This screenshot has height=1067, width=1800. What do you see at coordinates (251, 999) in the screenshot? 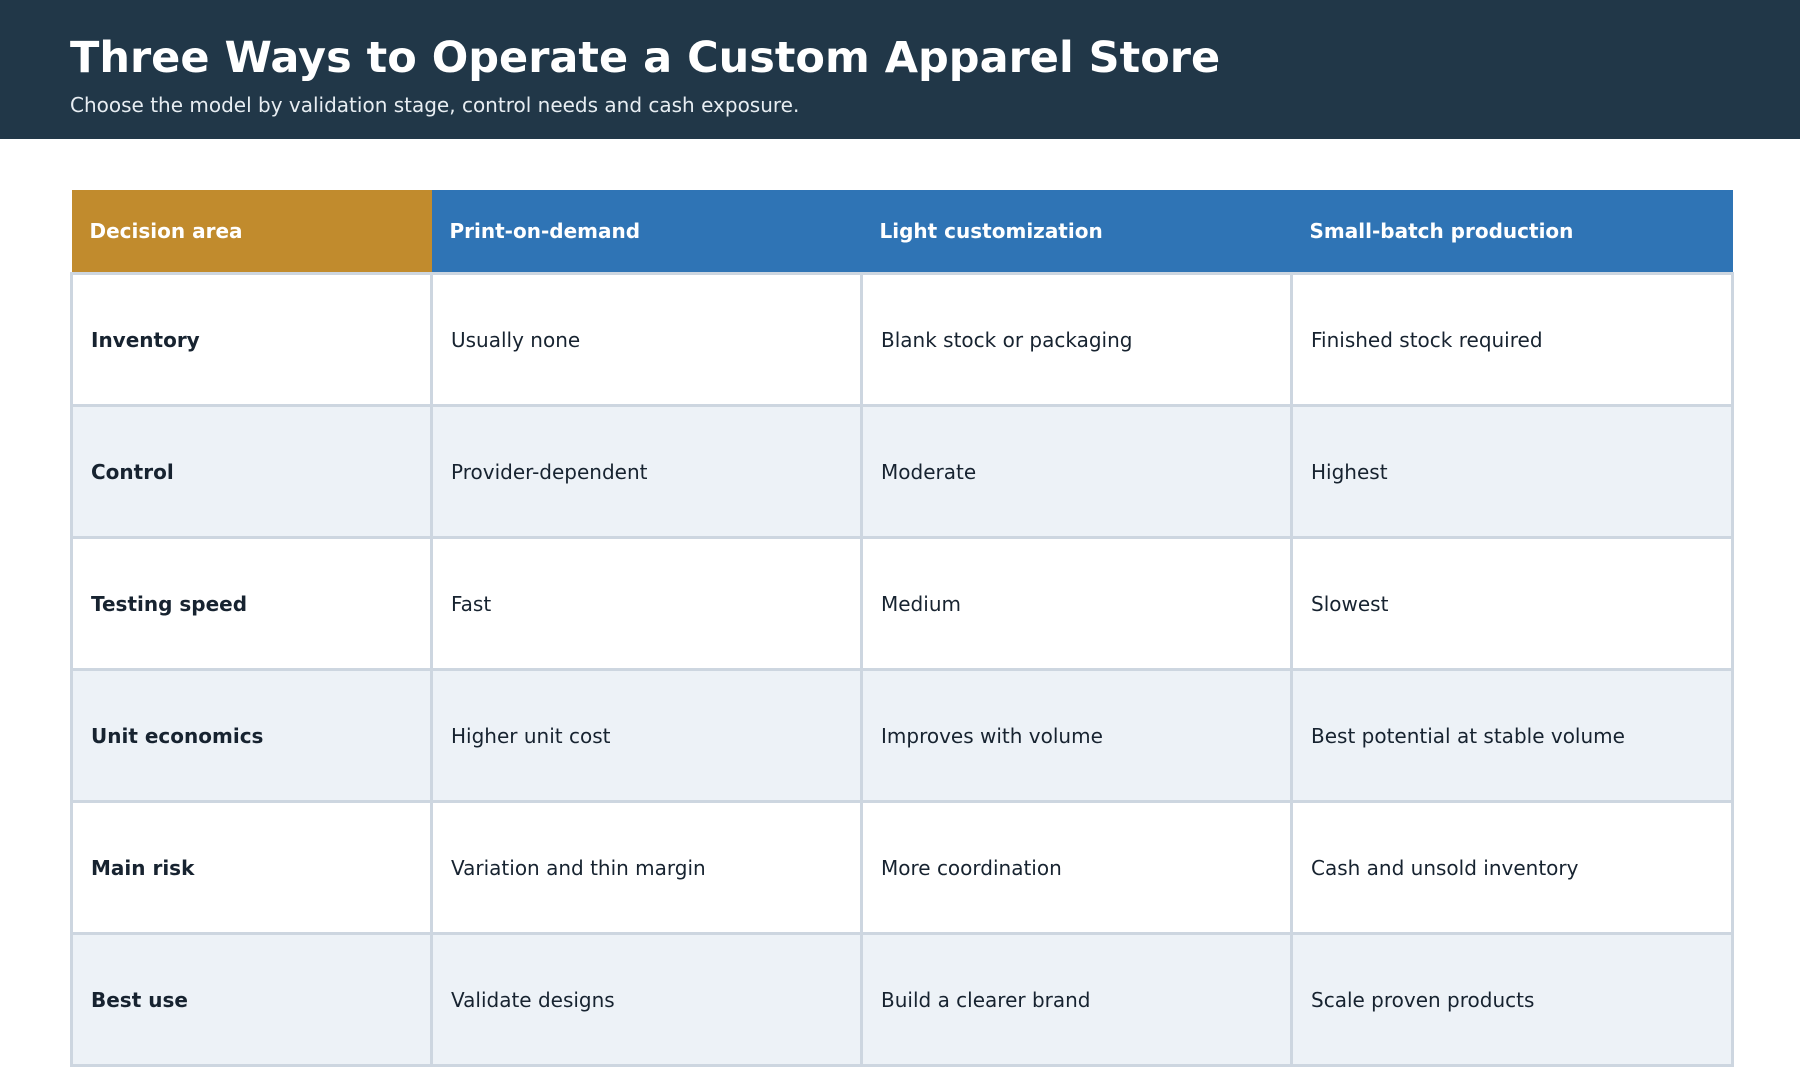
I see `row-label: Best use` at bounding box center [251, 999].